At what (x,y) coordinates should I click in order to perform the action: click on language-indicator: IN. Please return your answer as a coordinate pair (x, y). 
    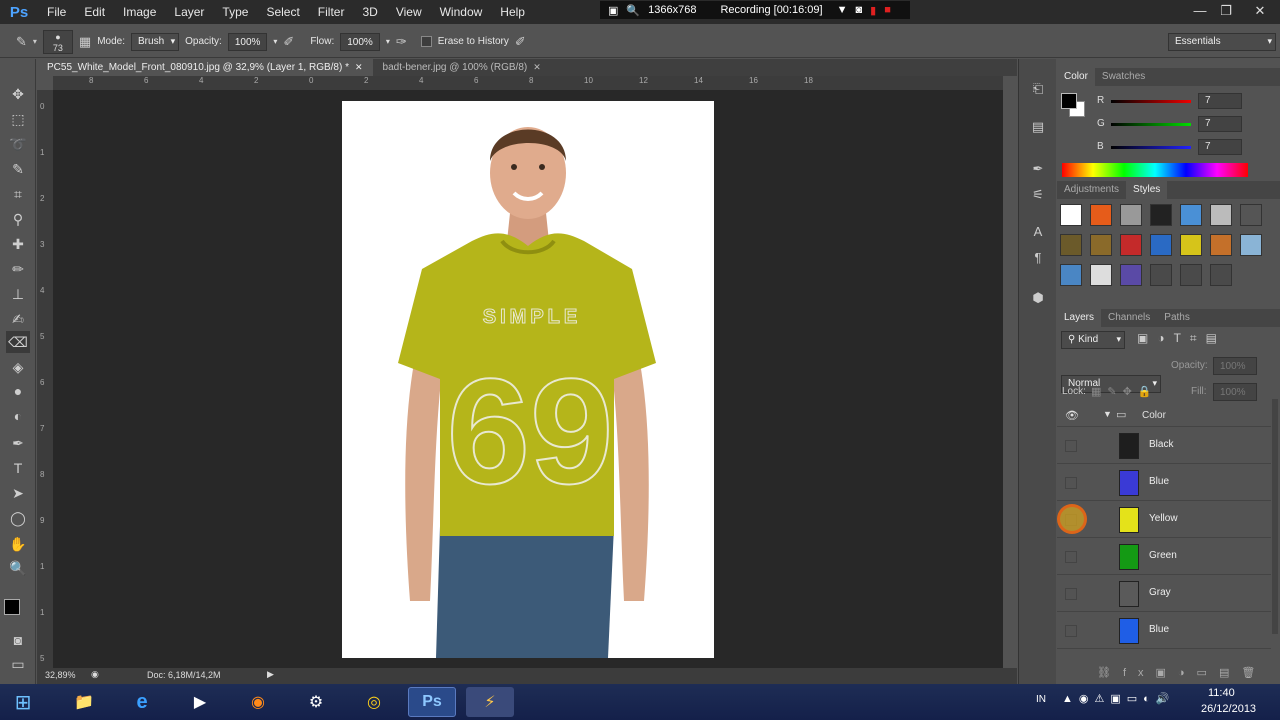
    Looking at the image, I should click on (1041, 699).